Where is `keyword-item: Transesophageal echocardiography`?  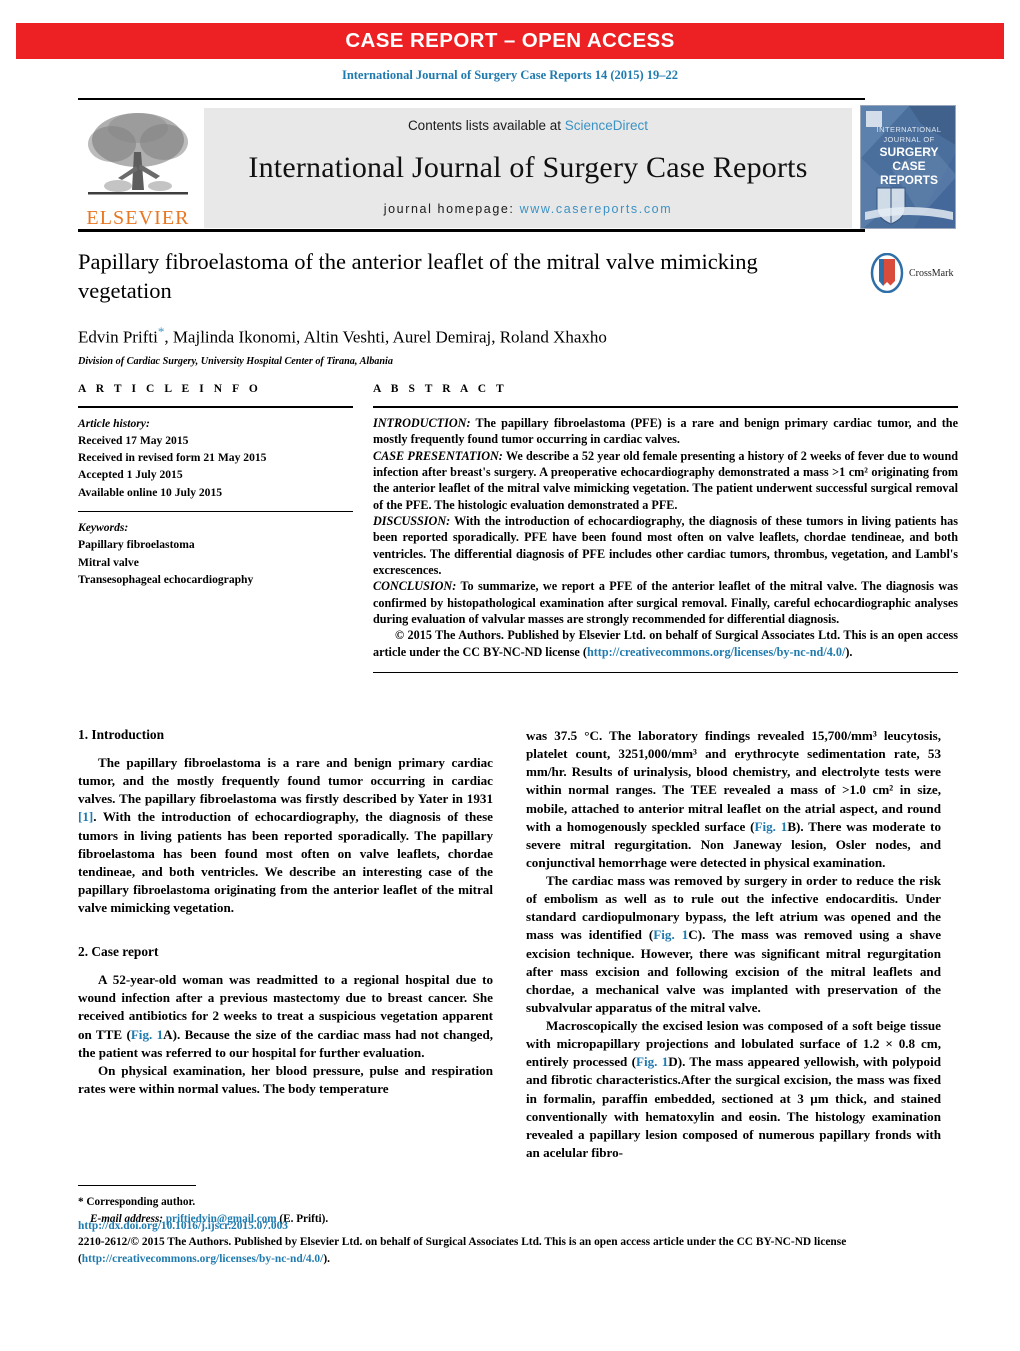
keyword-item: Transesophageal echocardiography is located at coordinates (166, 579).